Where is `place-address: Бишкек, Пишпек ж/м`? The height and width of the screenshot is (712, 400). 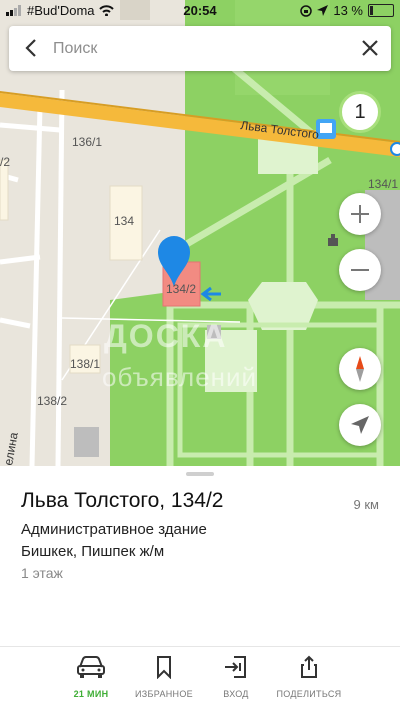 place-address: Бишкек, Пишпек ж/м is located at coordinates (93, 551).